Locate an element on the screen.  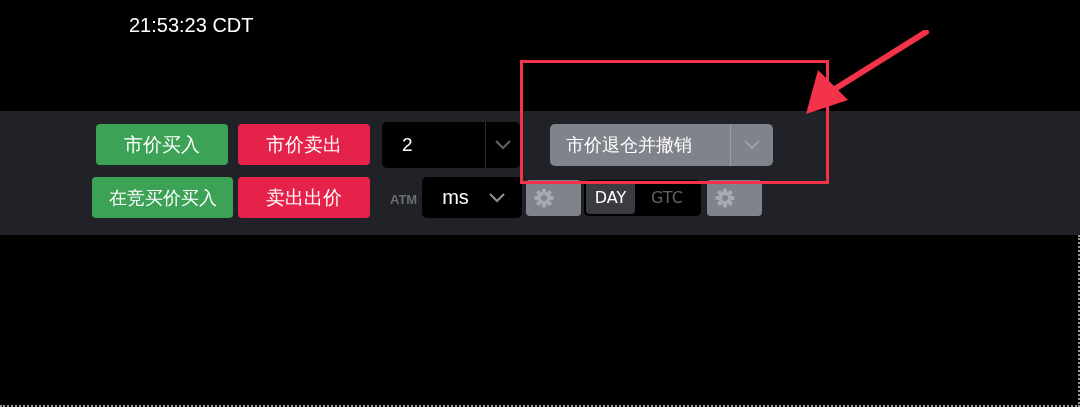
order-button: 市价卖出 is located at coordinates (304, 144).